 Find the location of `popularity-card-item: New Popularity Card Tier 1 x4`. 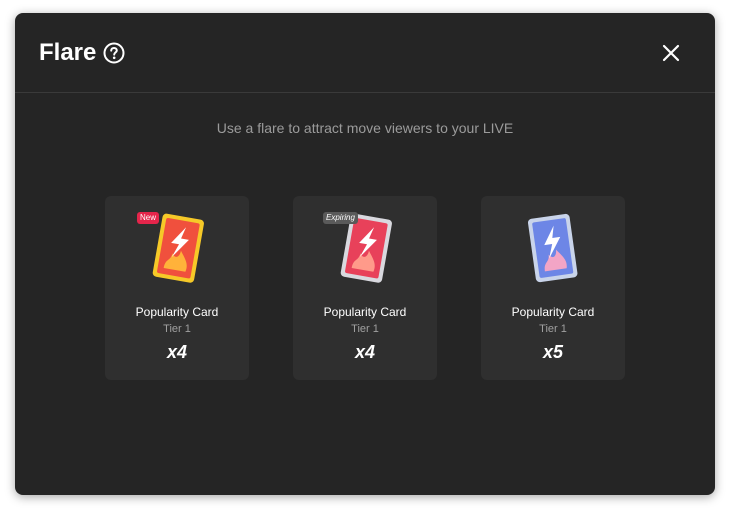

popularity-card-item: New Popularity Card Tier 1 x4 is located at coordinates (177, 288).